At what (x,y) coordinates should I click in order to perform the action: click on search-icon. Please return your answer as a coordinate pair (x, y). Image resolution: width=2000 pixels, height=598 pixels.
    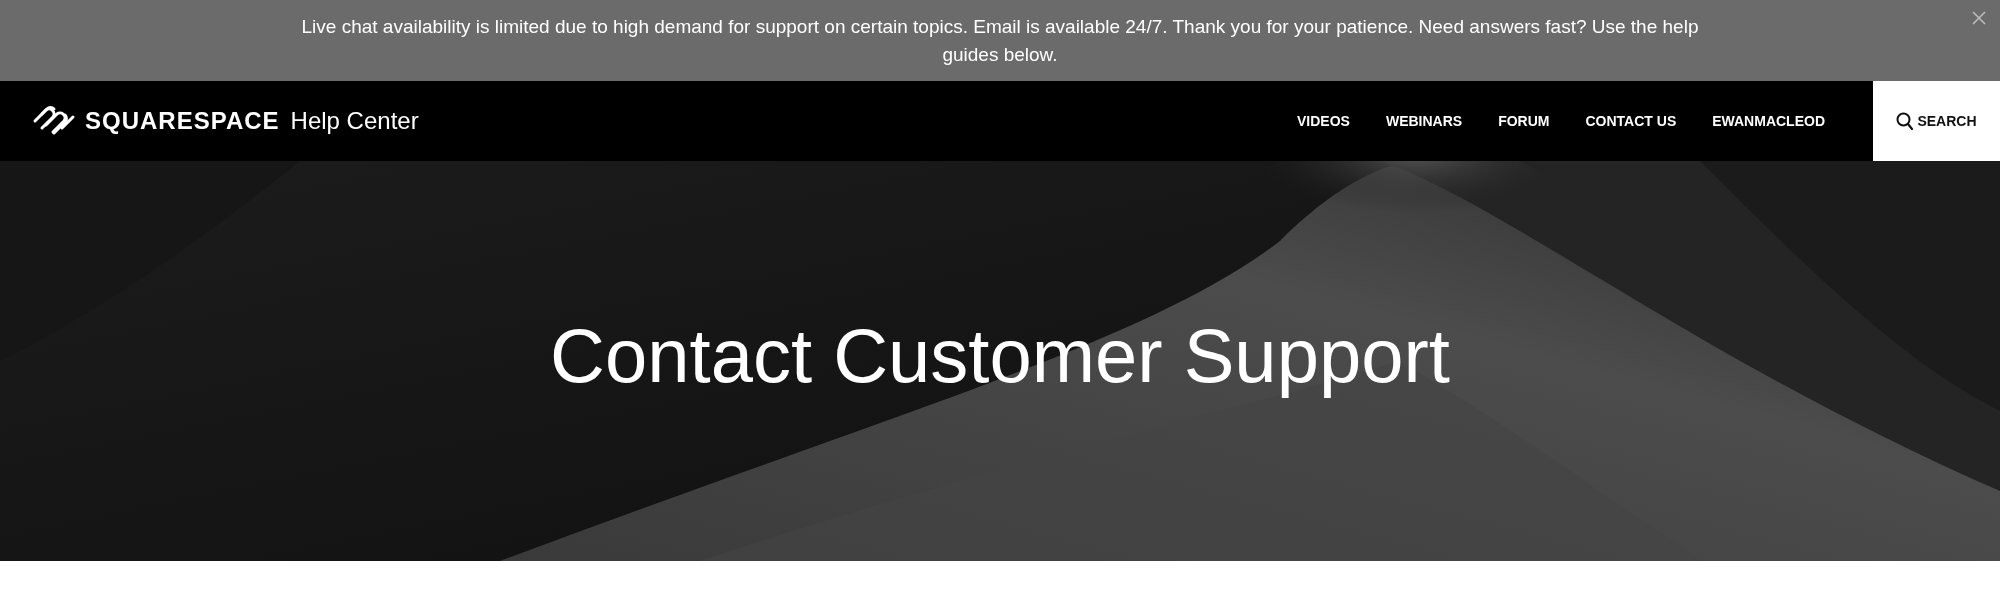
    Looking at the image, I should click on (1905, 121).